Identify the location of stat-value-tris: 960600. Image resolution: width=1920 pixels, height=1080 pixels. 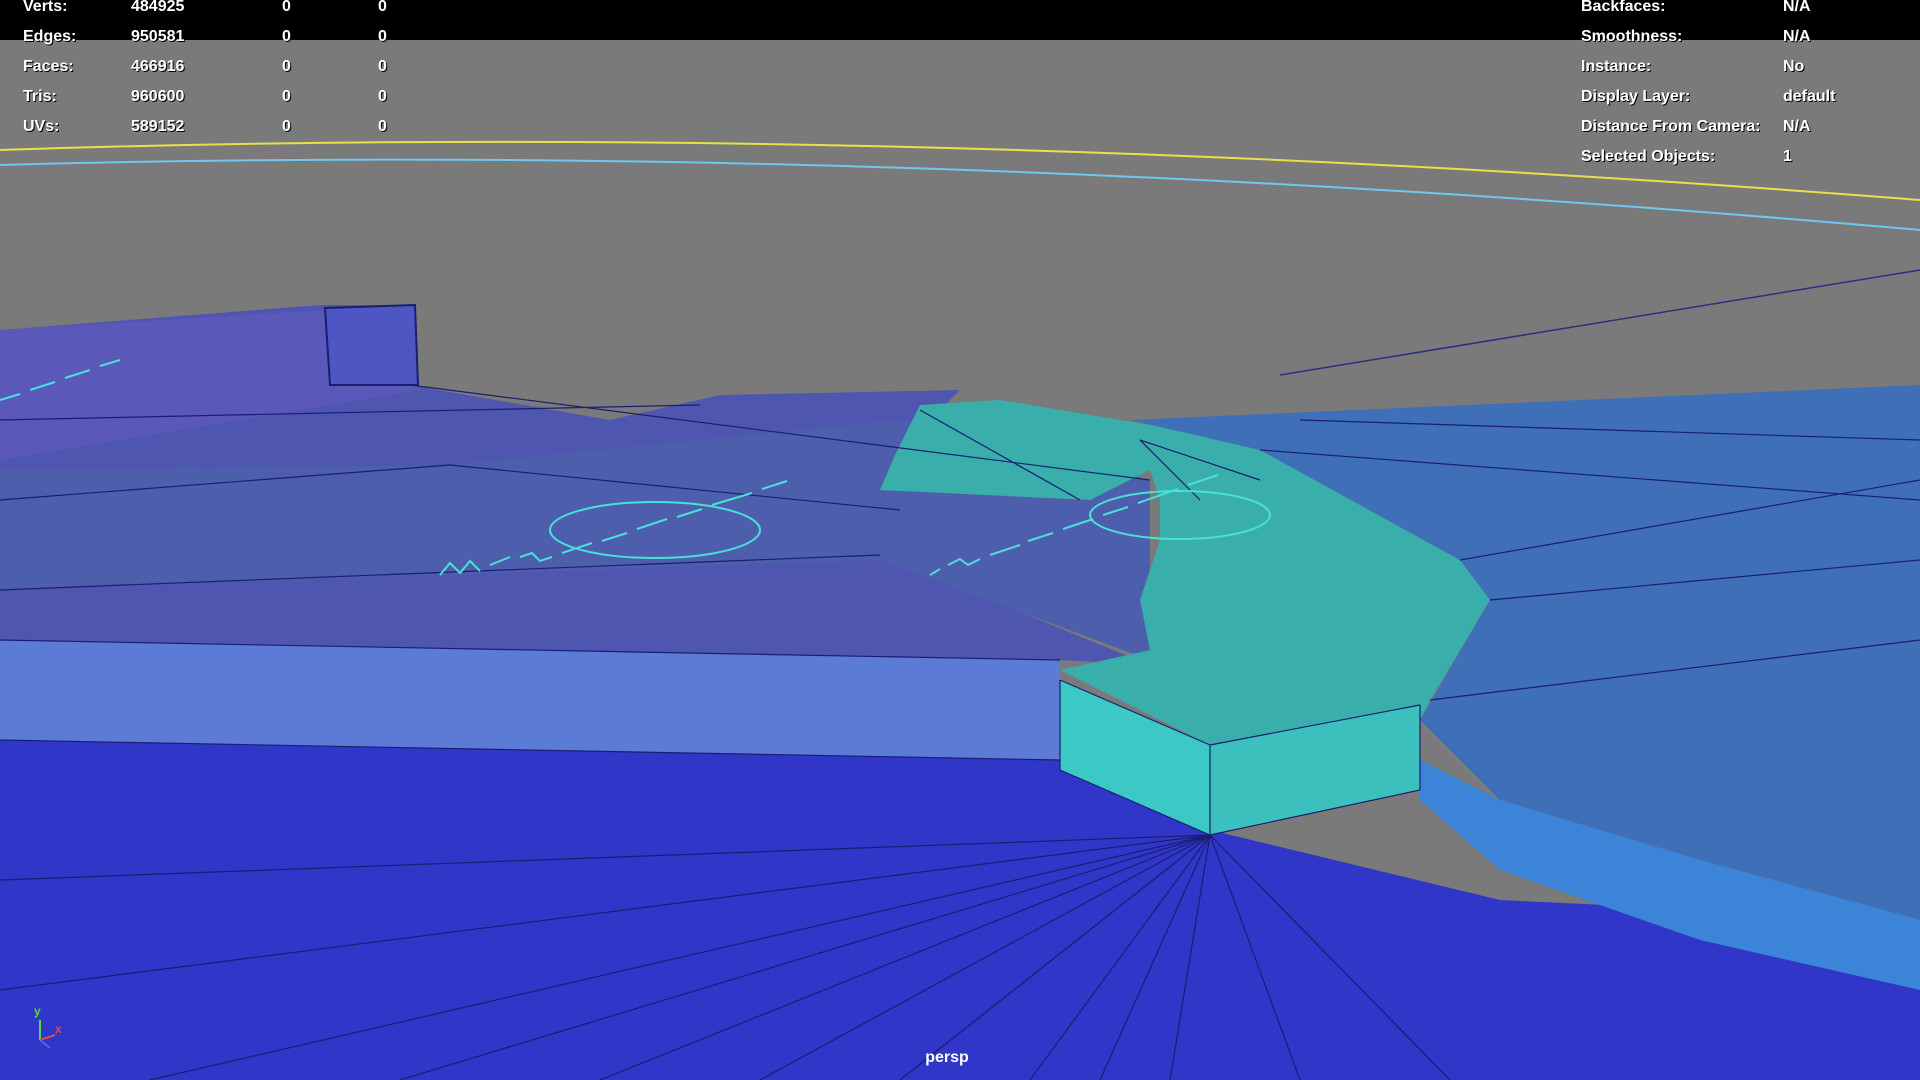
(158, 96).